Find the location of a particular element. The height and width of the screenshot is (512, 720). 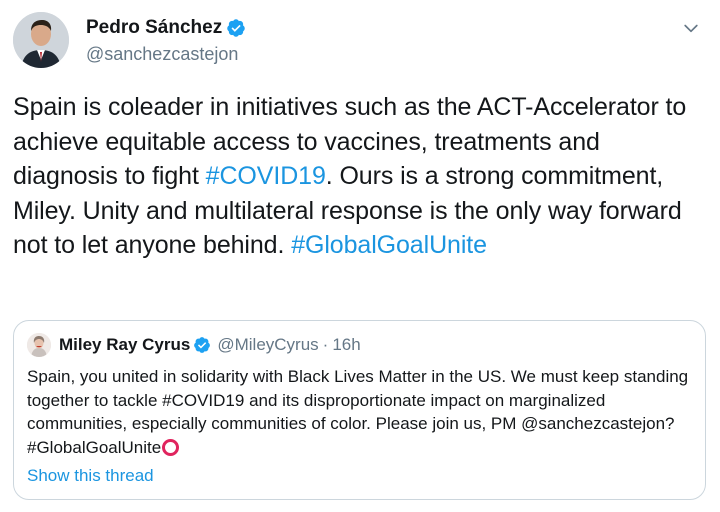

author-display-name: Pedro Sánchez is located at coordinates (154, 28).